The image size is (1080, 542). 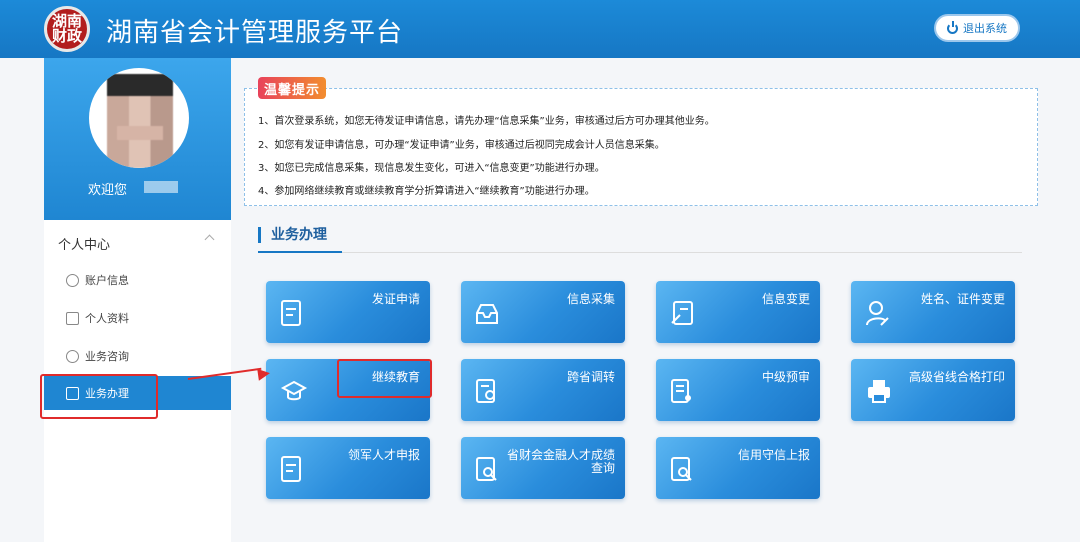 What do you see at coordinates (956, 377) in the screenshot?
I see `tile-label: 高级省线合格打印` at bounding box center [956, 377].